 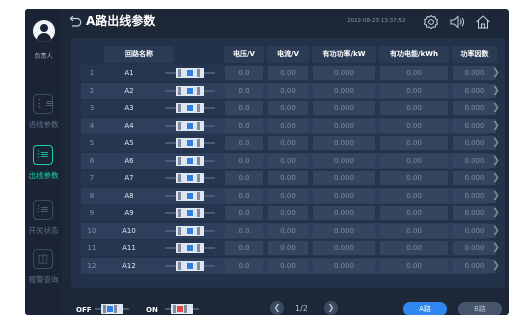 I want to click on sidebar-item-label: 开关状态, so click(x=43, y=230).